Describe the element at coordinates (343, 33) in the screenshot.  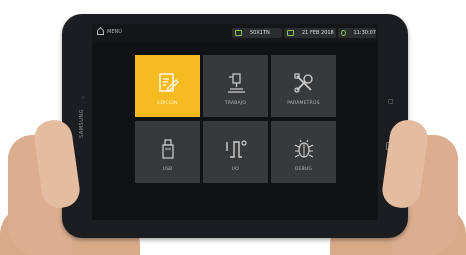
I see `clock-icon` at that location.